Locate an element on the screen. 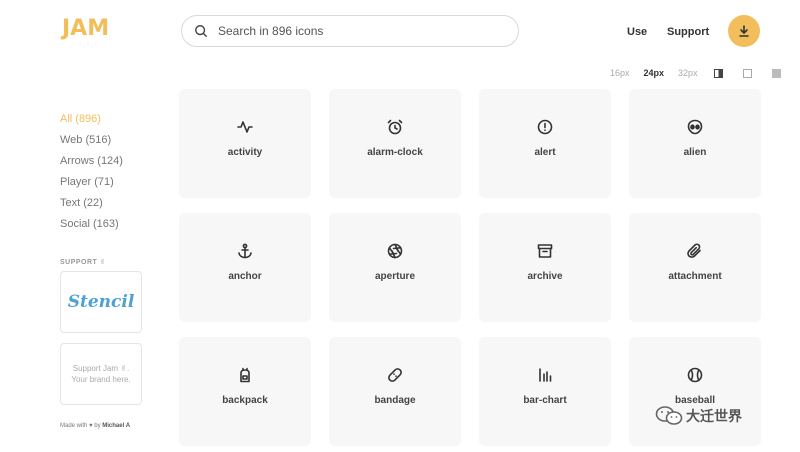  download-button is located at coordinates (744, 31).